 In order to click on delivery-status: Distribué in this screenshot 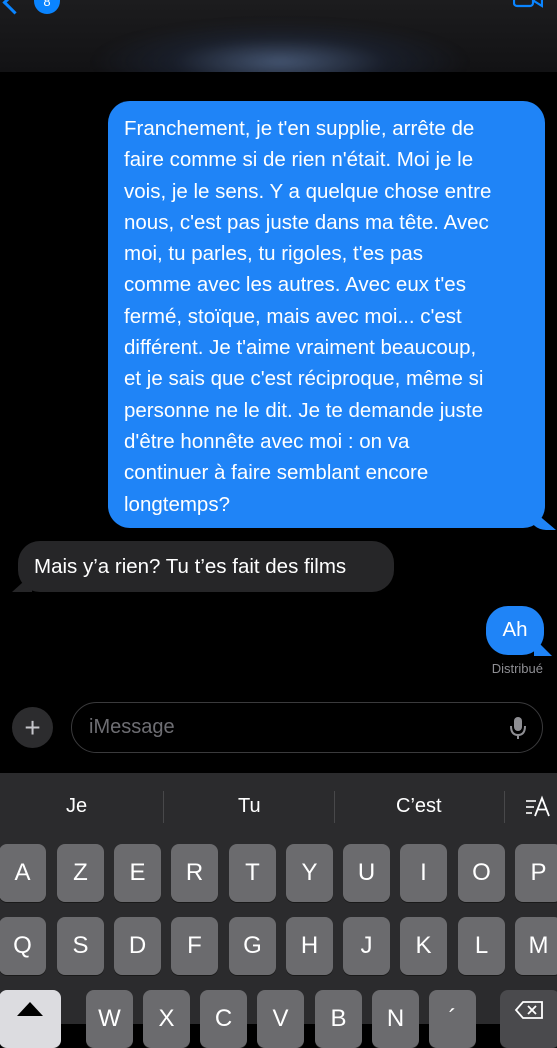, I will do `click(517, 668)`.